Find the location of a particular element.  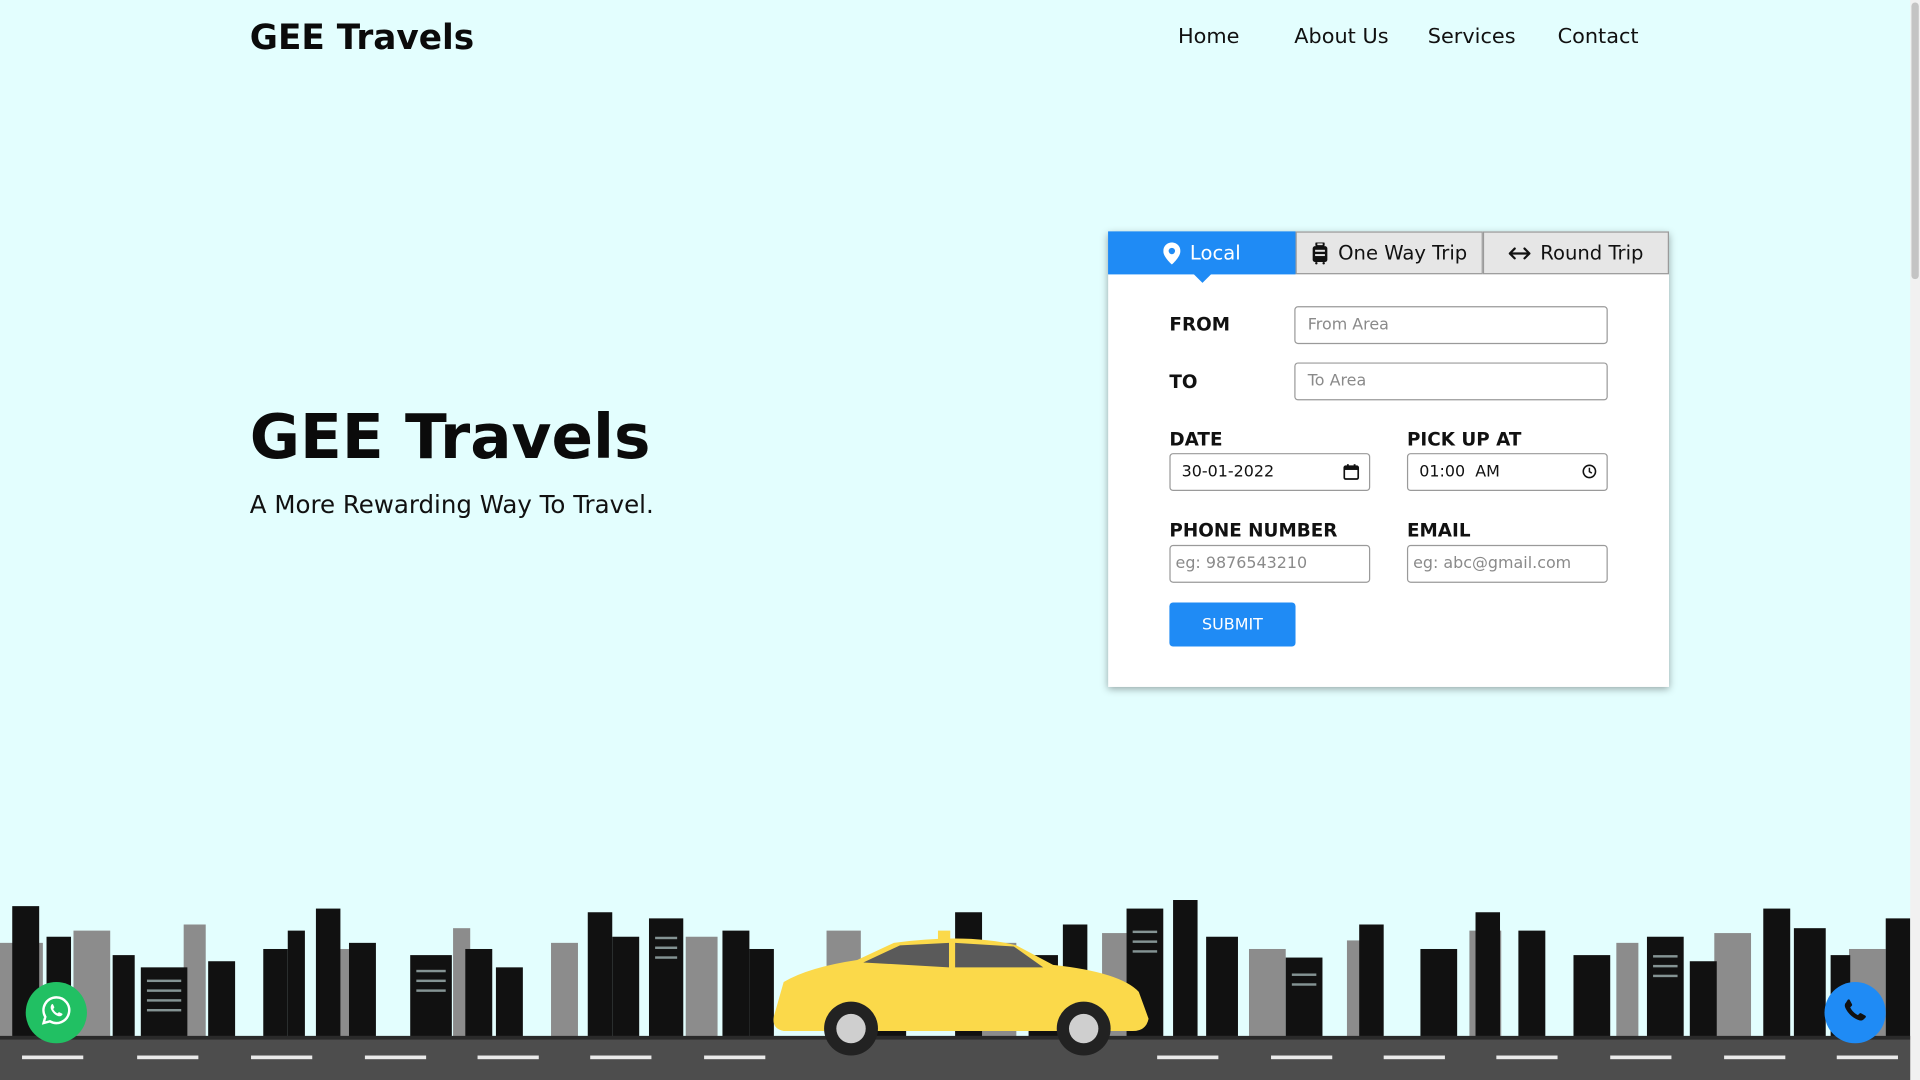

page-scrollbar is located at coordinates (1915, 540).